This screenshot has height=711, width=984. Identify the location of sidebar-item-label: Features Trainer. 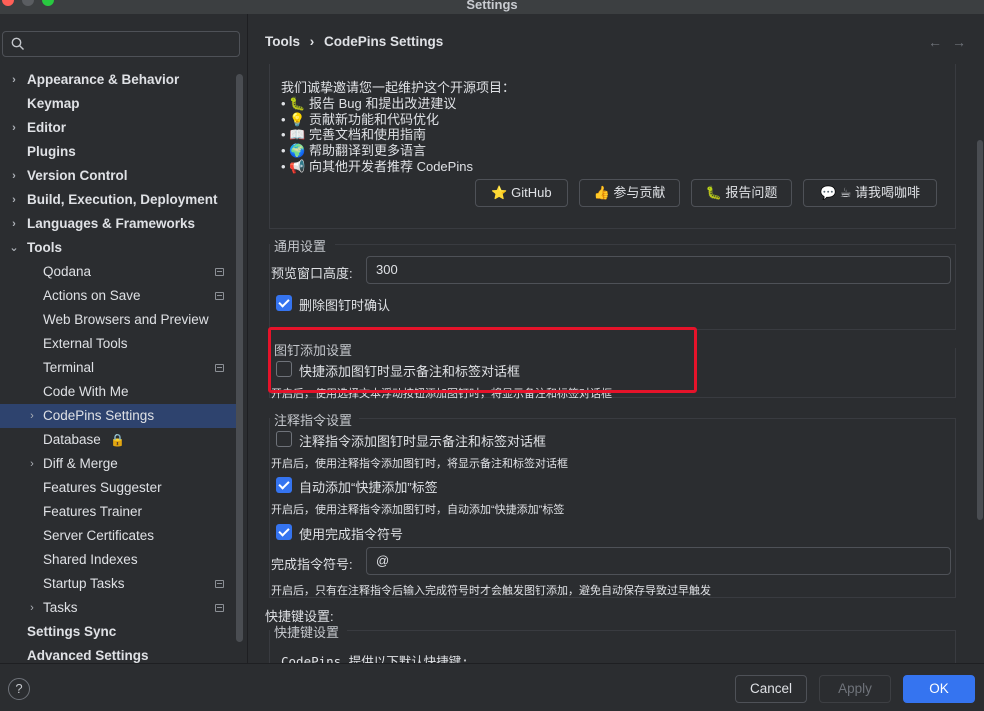
(93, 511).